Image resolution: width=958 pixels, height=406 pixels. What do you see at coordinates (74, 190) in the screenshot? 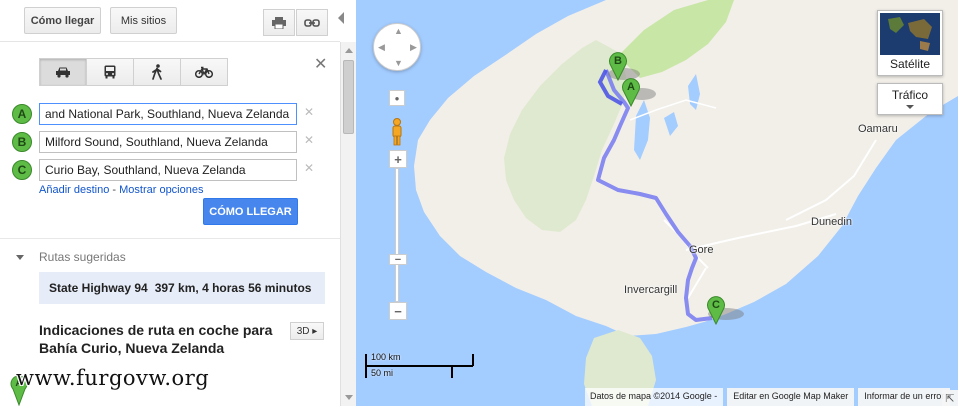
I see `add-destination-link: Añadir destino` at bounding box center [74, 190].